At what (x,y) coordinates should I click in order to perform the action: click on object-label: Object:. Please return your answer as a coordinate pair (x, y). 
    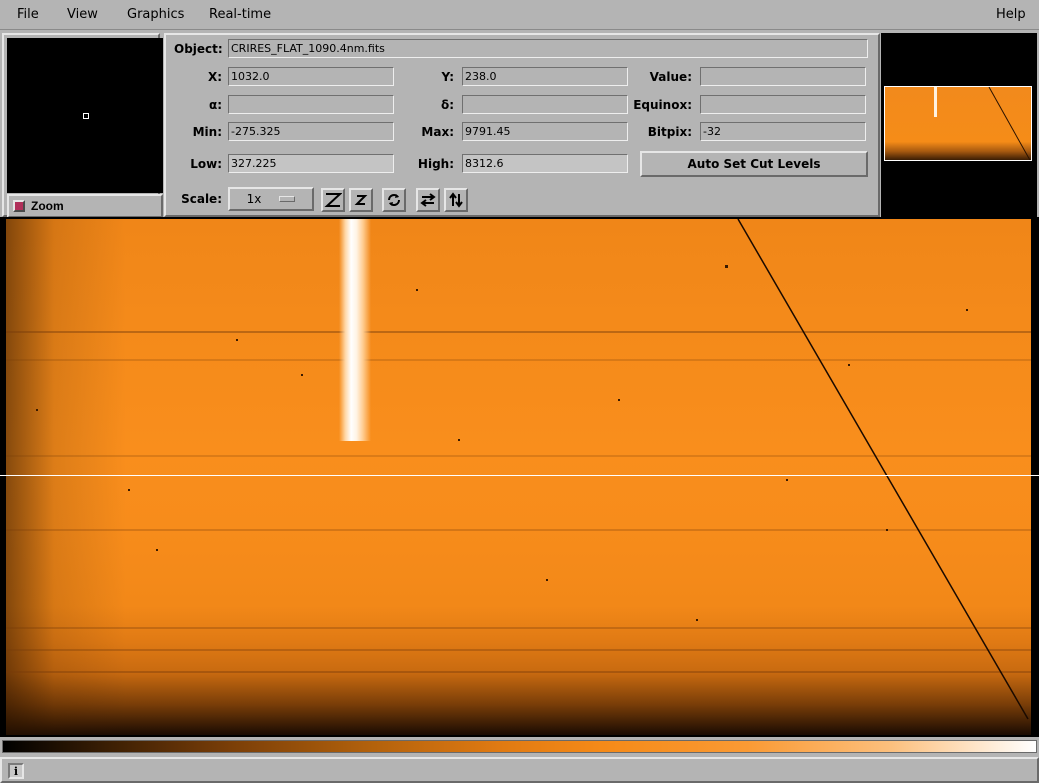
    Looking at the image, I should click on (198, 49).